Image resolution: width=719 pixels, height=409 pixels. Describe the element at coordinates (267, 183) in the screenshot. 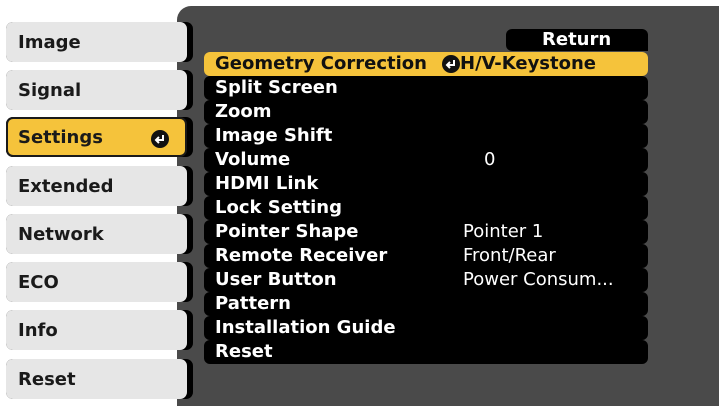

I see `menu-item-label: HDMI Link` at that location.